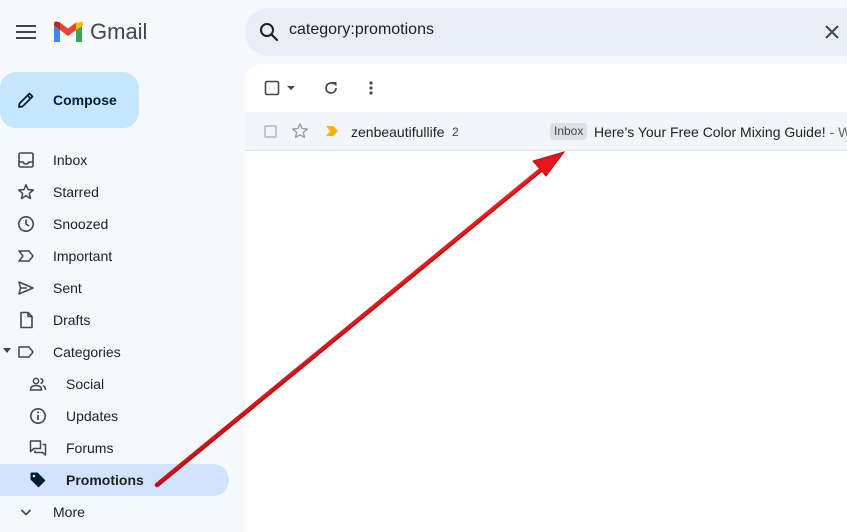 This screenshot has width=847, height=532. I want to click on gmail-m-icon, so click(68, 31).